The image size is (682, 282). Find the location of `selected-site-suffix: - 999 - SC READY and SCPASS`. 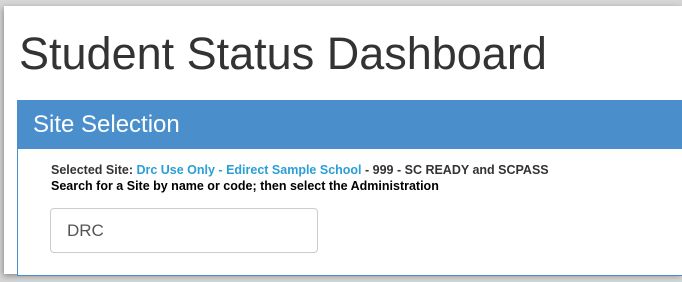

selected-site-suffix: - 999 - SC READY and SCPASS is located at coordinates (455, 170).